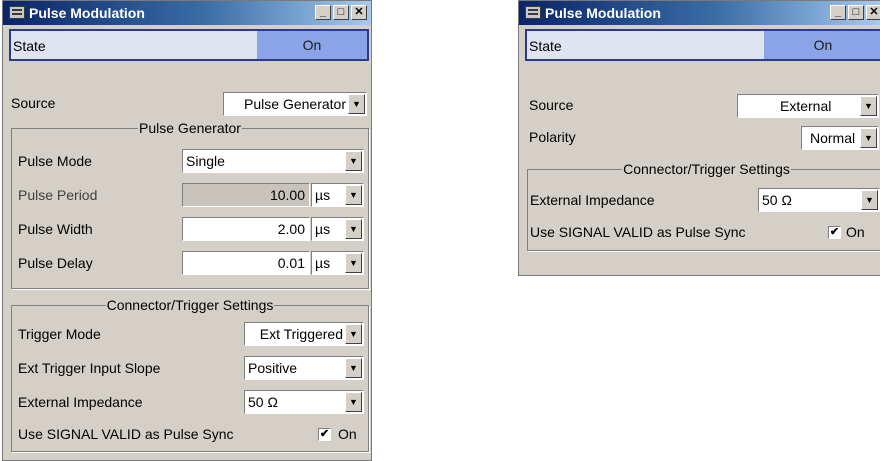 The height and width of the screenshot is (461, 880). Describe the element at coordinates (337, 229) in the screenshot. I see `pulse-width-unit-select: µs ▼` at that location.